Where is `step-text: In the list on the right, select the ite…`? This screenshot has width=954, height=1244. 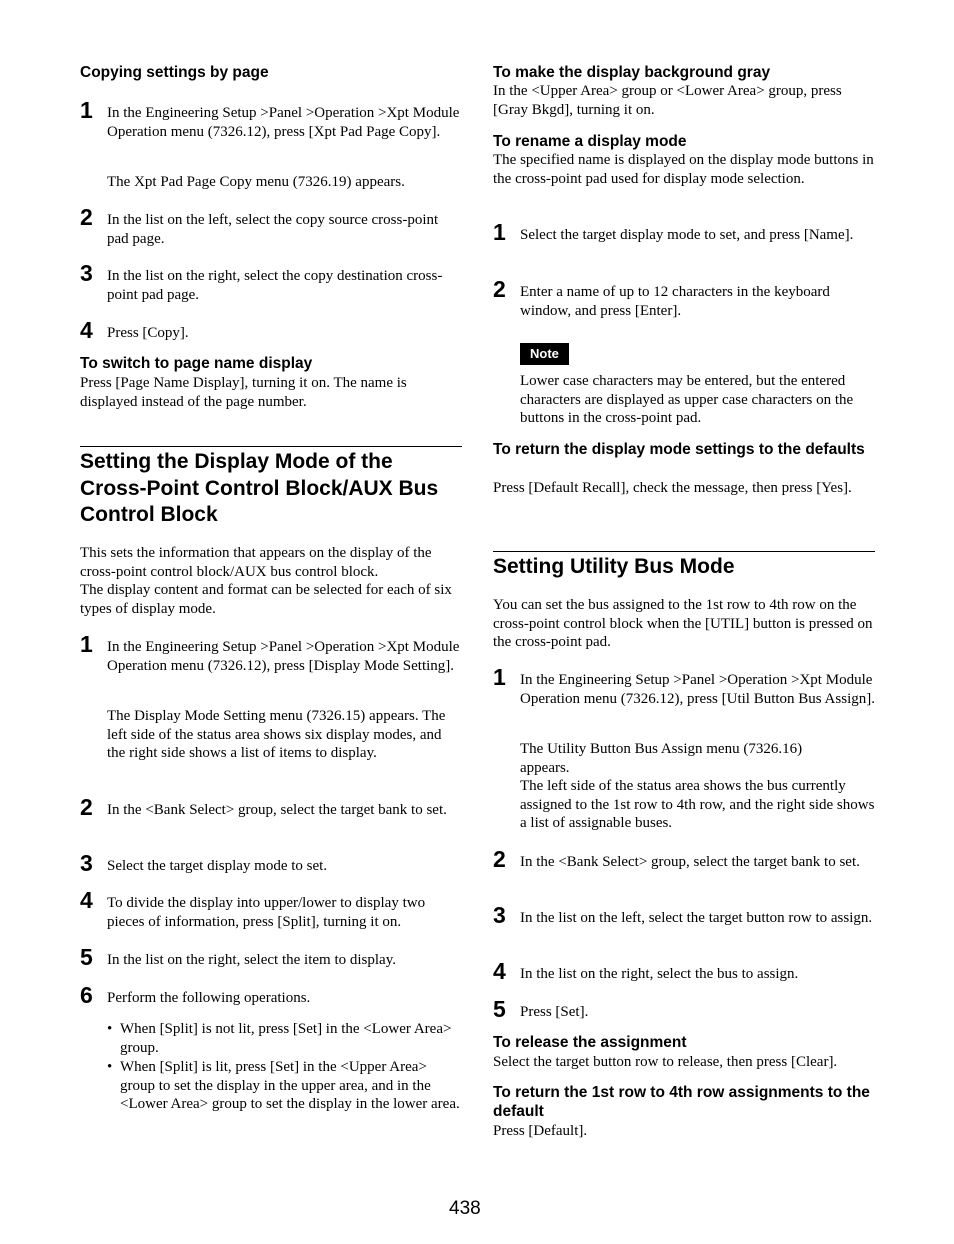 step-text: In the list on the right, select the ite… is located at coordinates (251, 960).